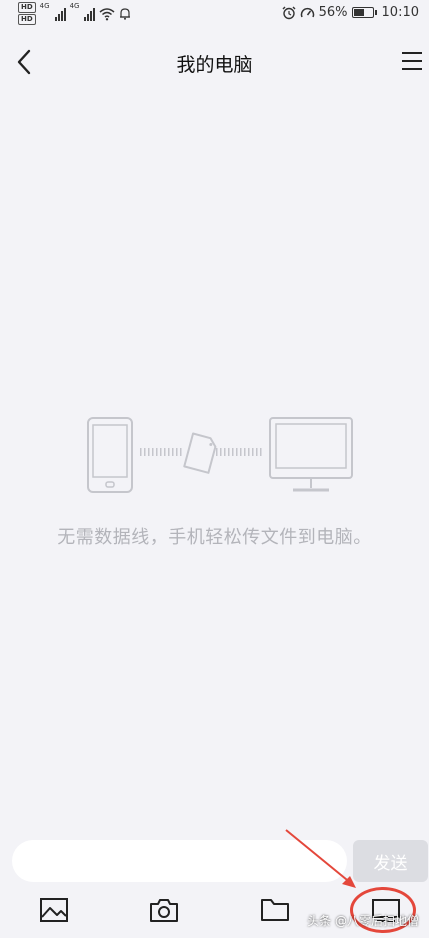  I want to click on watermark: 头条 @八零后扫地僧, so click(363, 921).